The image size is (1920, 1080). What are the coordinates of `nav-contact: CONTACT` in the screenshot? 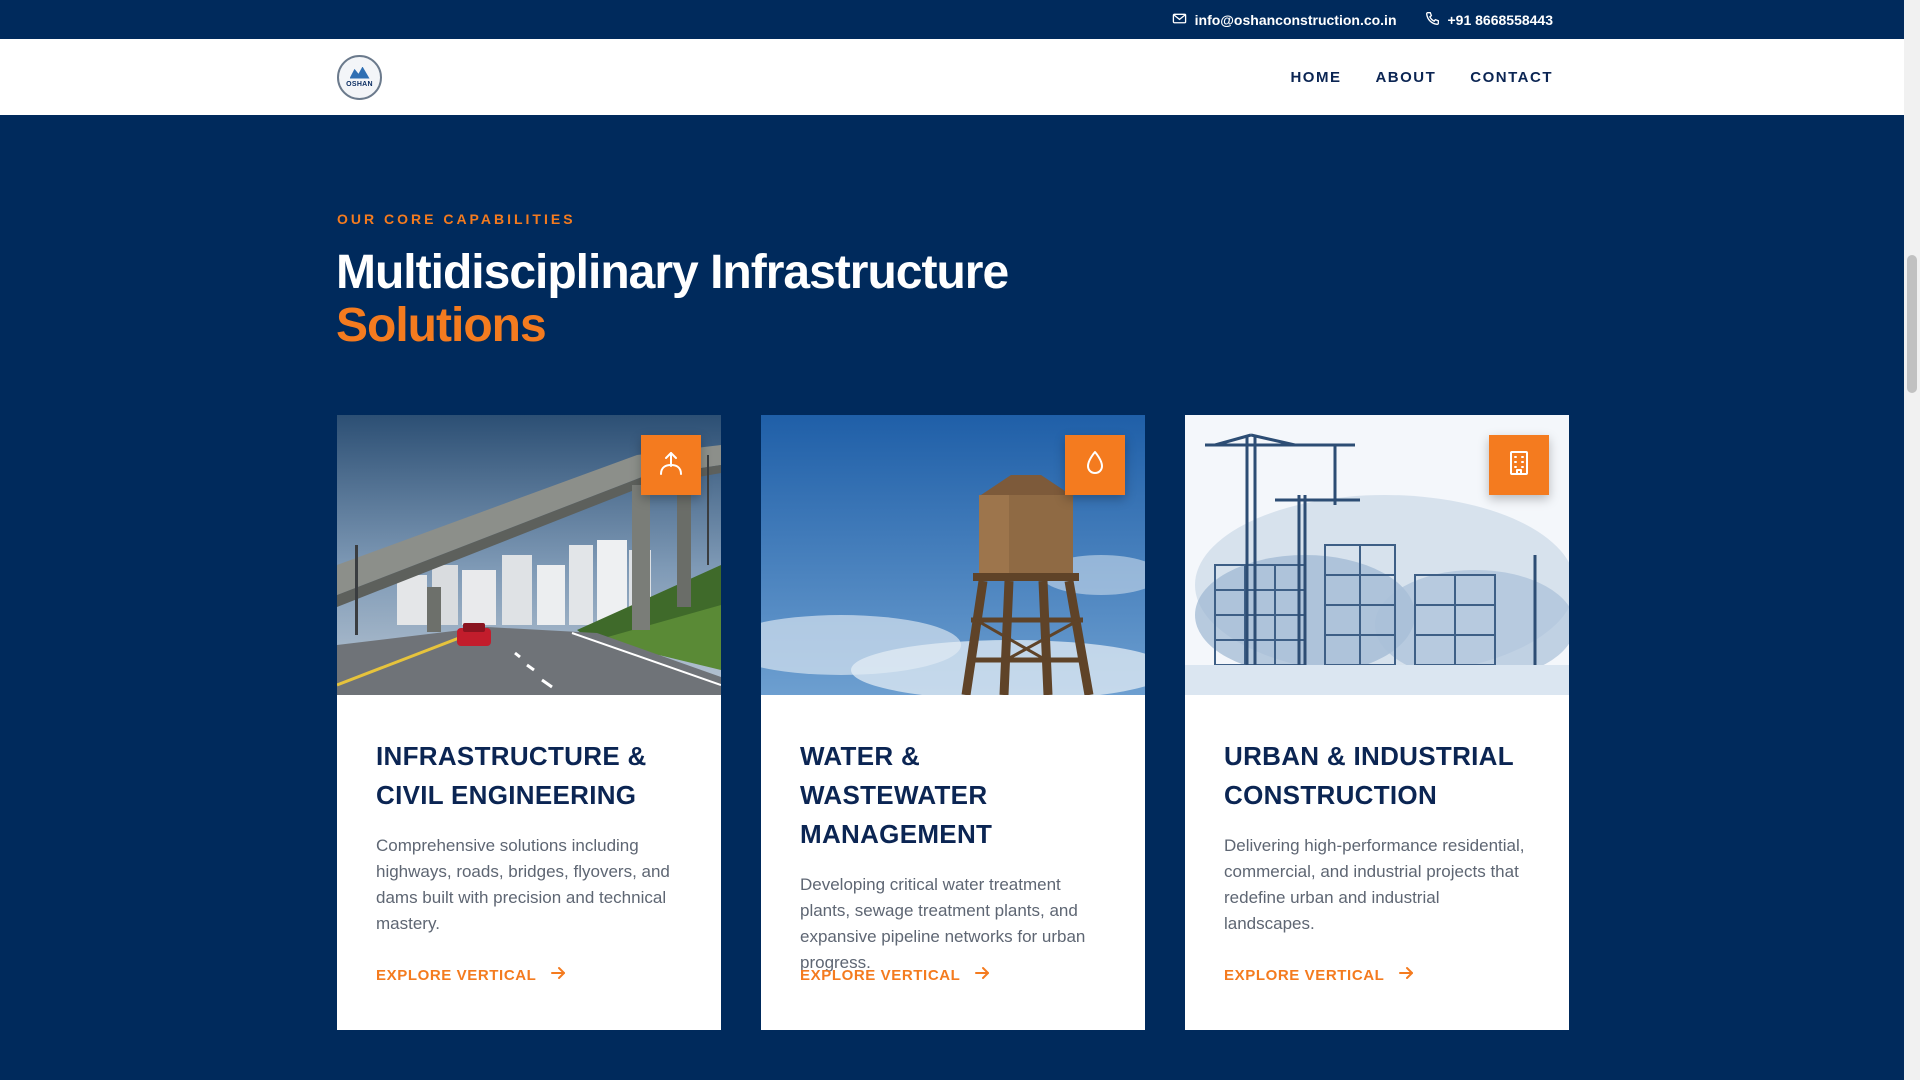 It's located at (1511, 77).